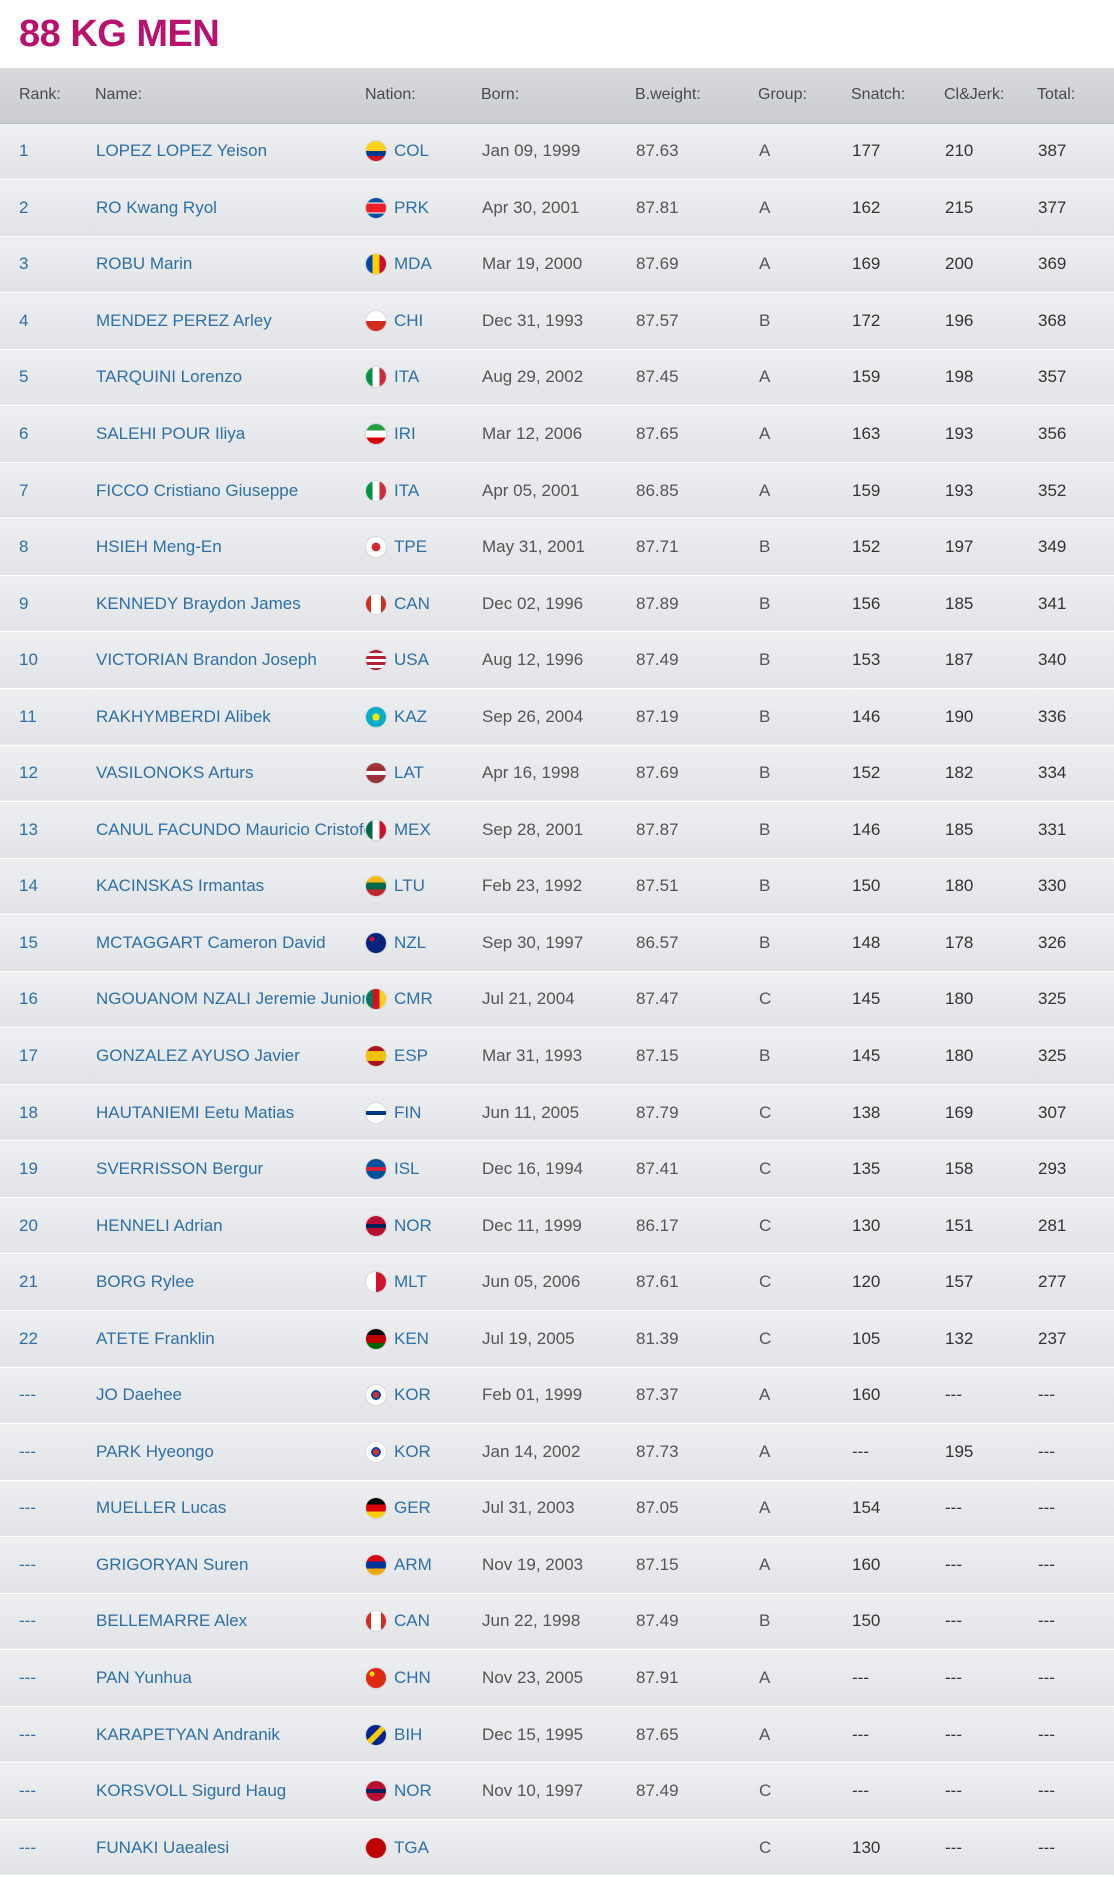 This screenshot has width=1114, height=1877. What do you see at coordinates (230, 1226) in the screenshot?
I see `athlete-name-link: HENNELI Adrian` at bounding box center [230, 1226].